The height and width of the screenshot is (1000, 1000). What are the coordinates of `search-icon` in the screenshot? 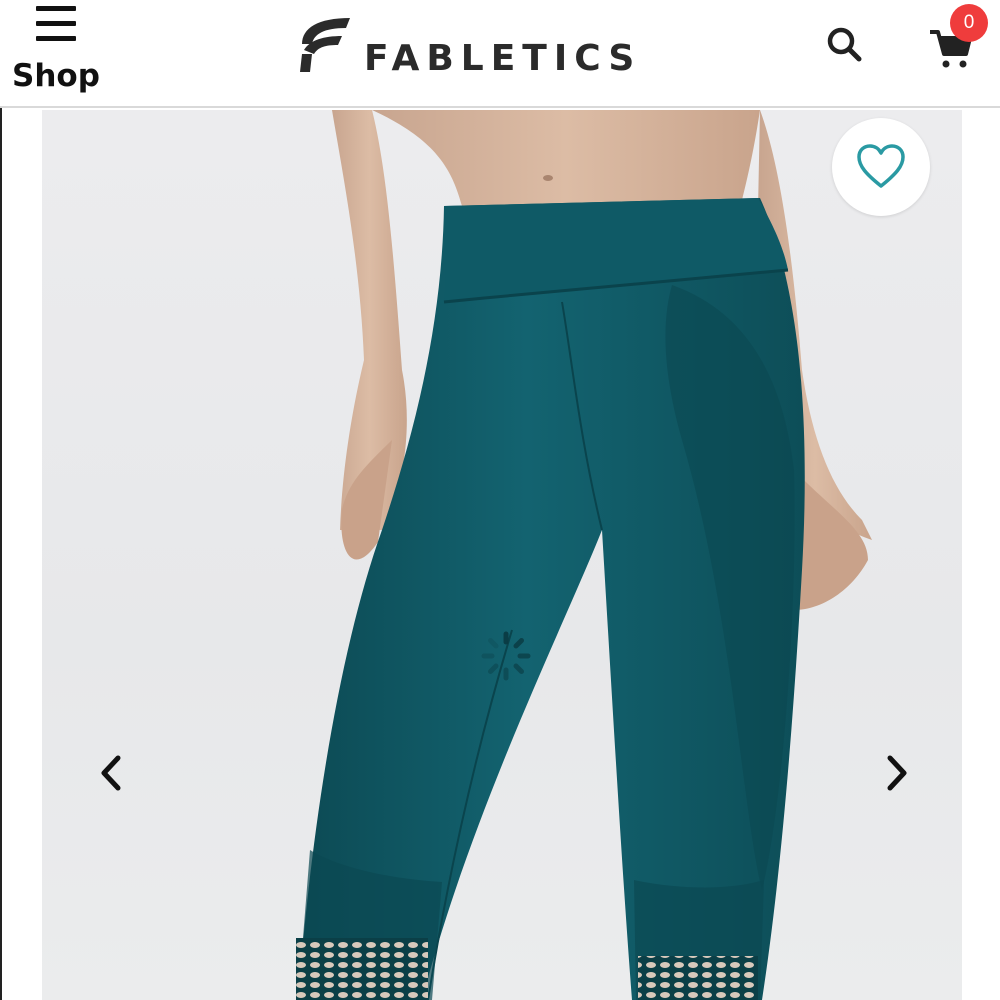 It's located at (844, 44).